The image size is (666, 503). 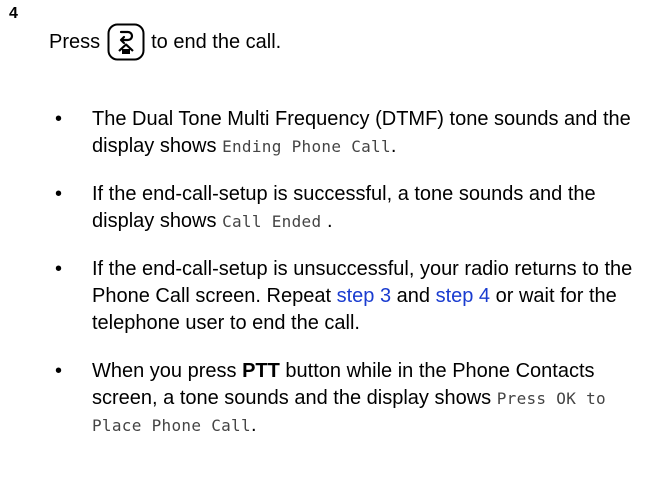 I want to click on press-instruction: Press to end the call., so click(x=165, y=42).